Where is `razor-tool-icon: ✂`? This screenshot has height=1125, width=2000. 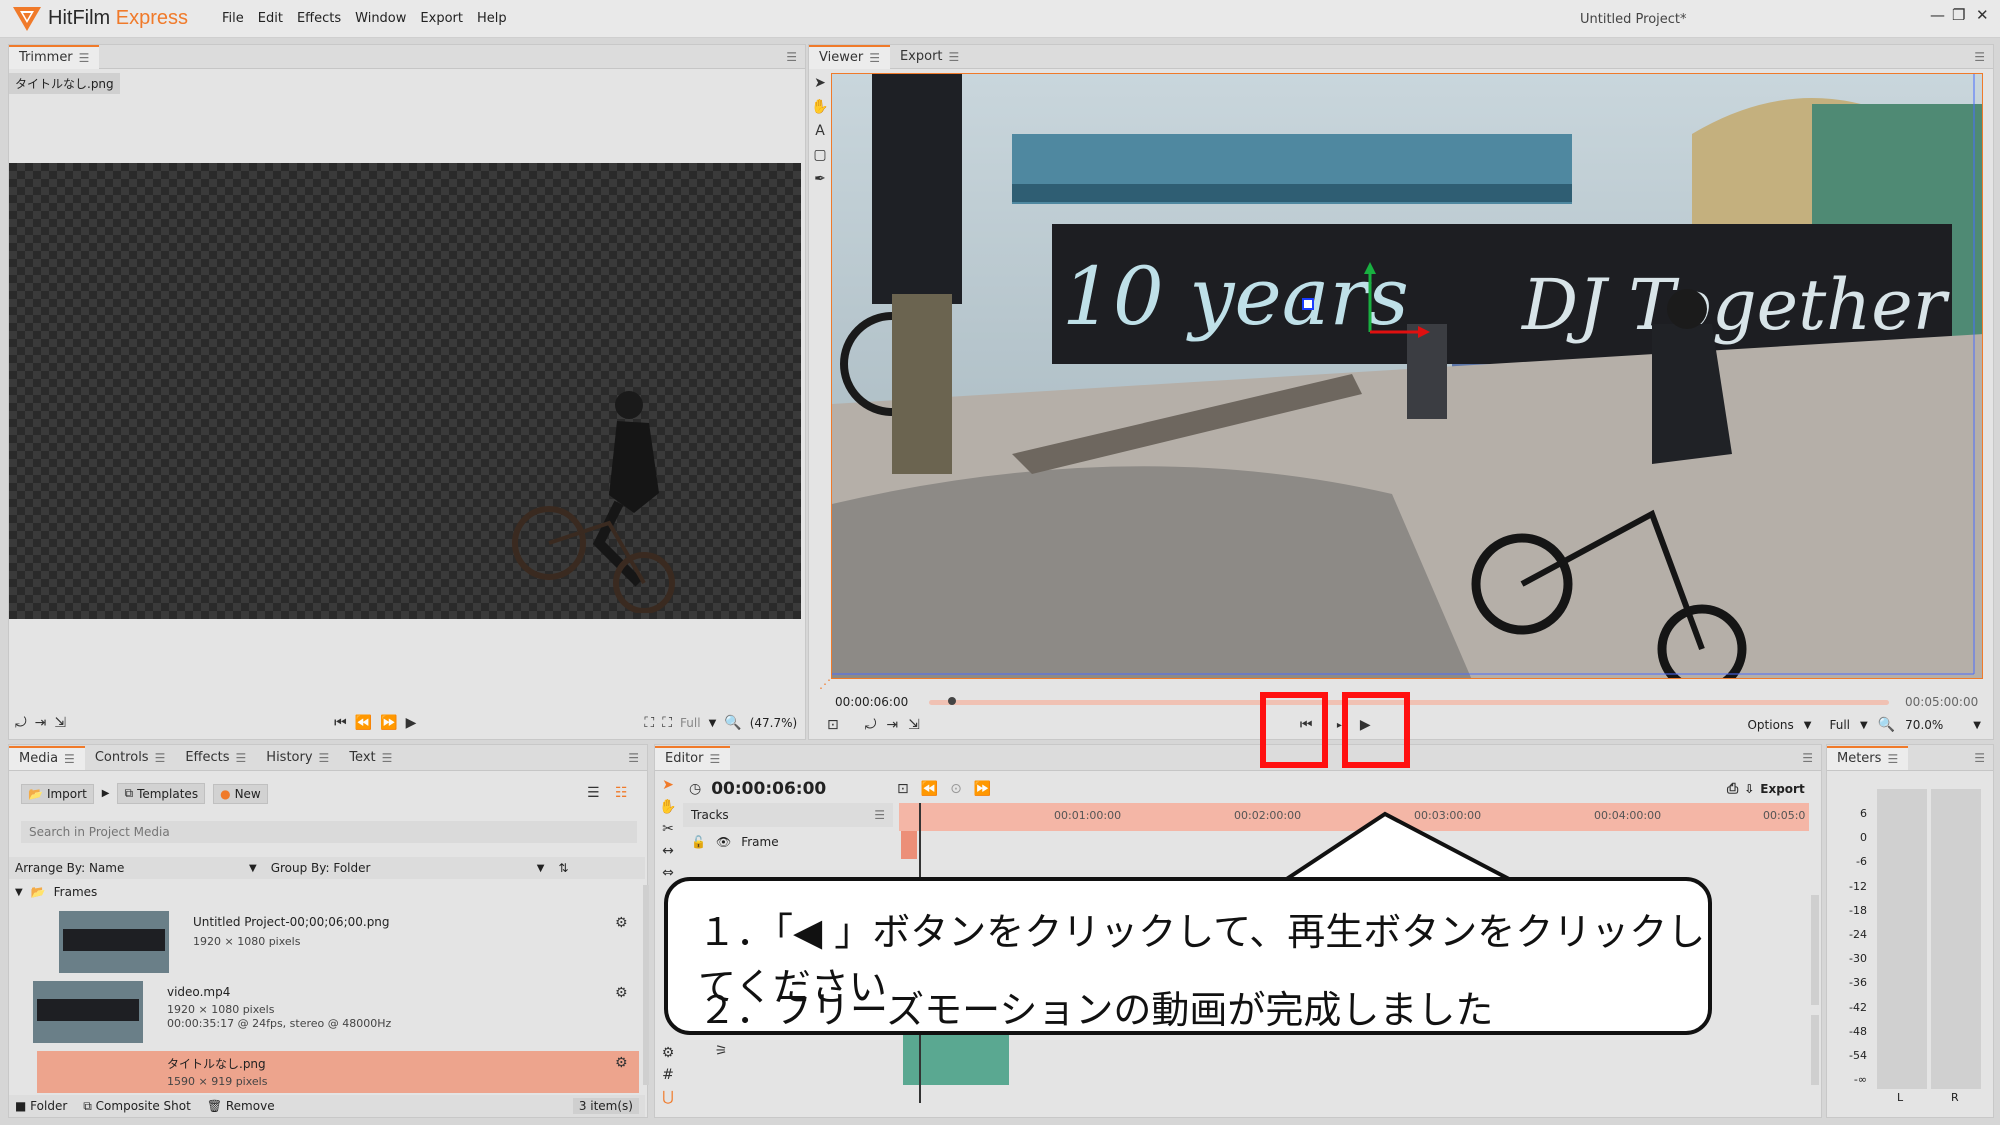 razor-tool-icon: ✂ is located at coordinates (668, 829).